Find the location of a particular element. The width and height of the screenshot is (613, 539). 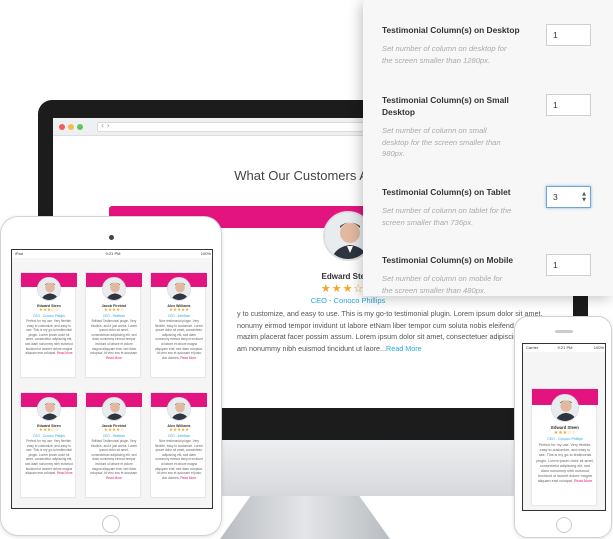

ios-status-bar: Carrier 9:21 PM 100% is located at coordinates (564, 348).